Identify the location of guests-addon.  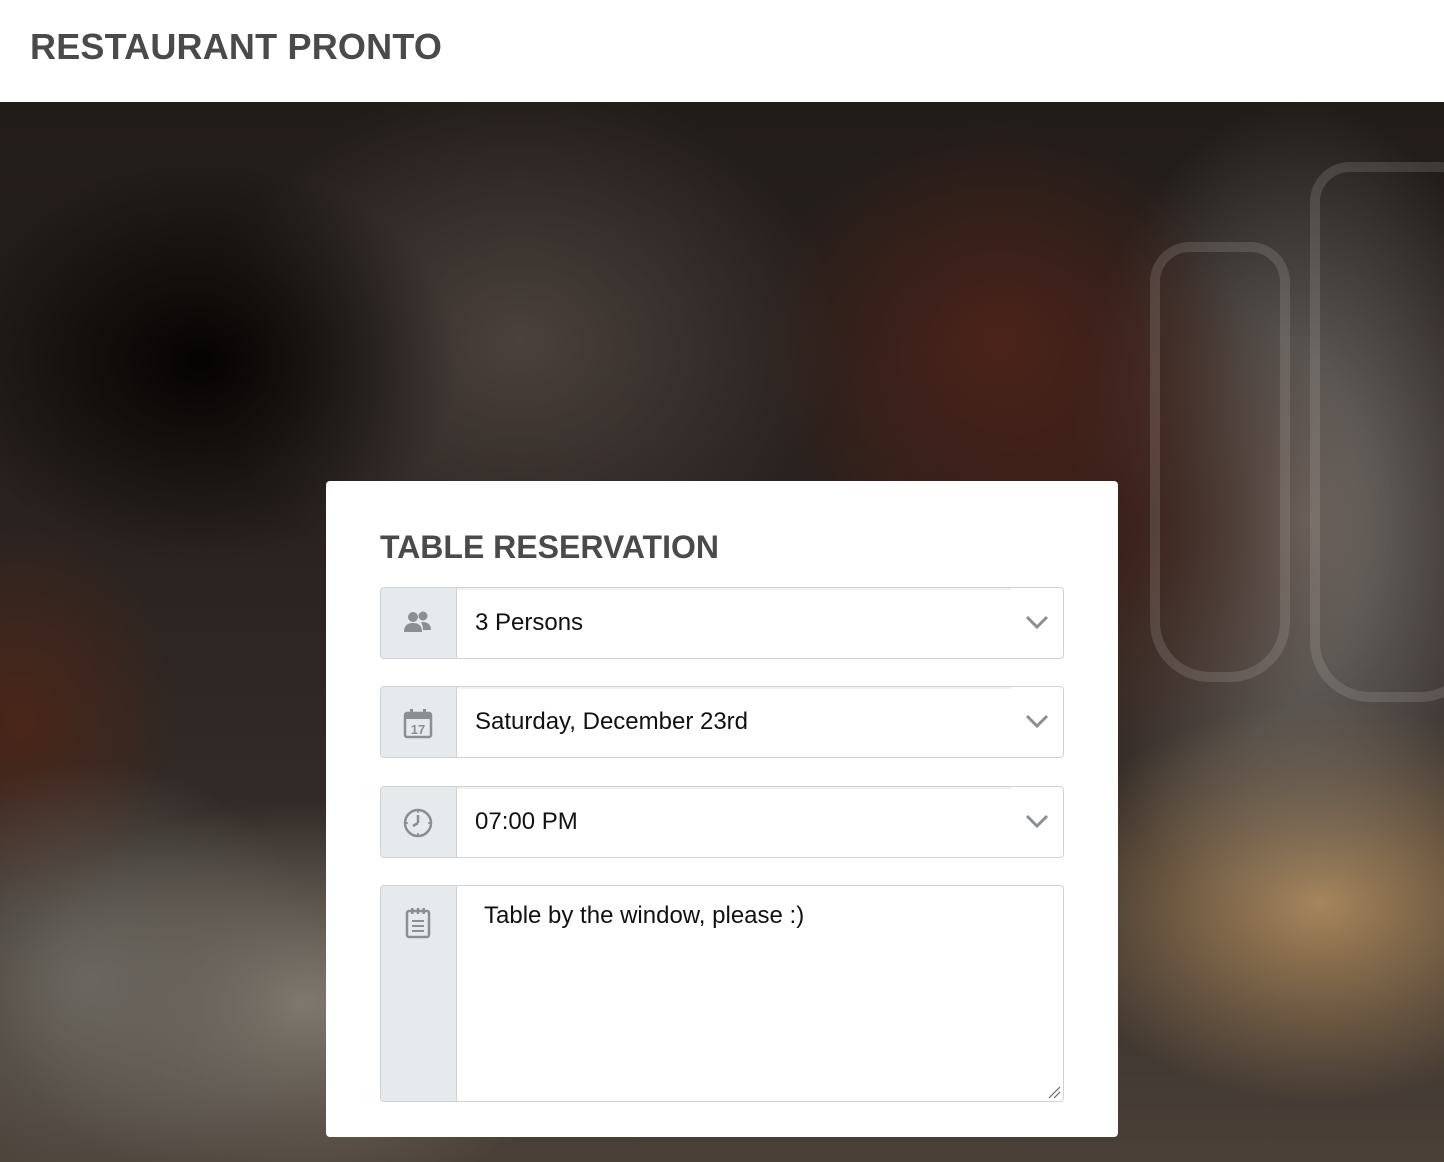
(419, 623).